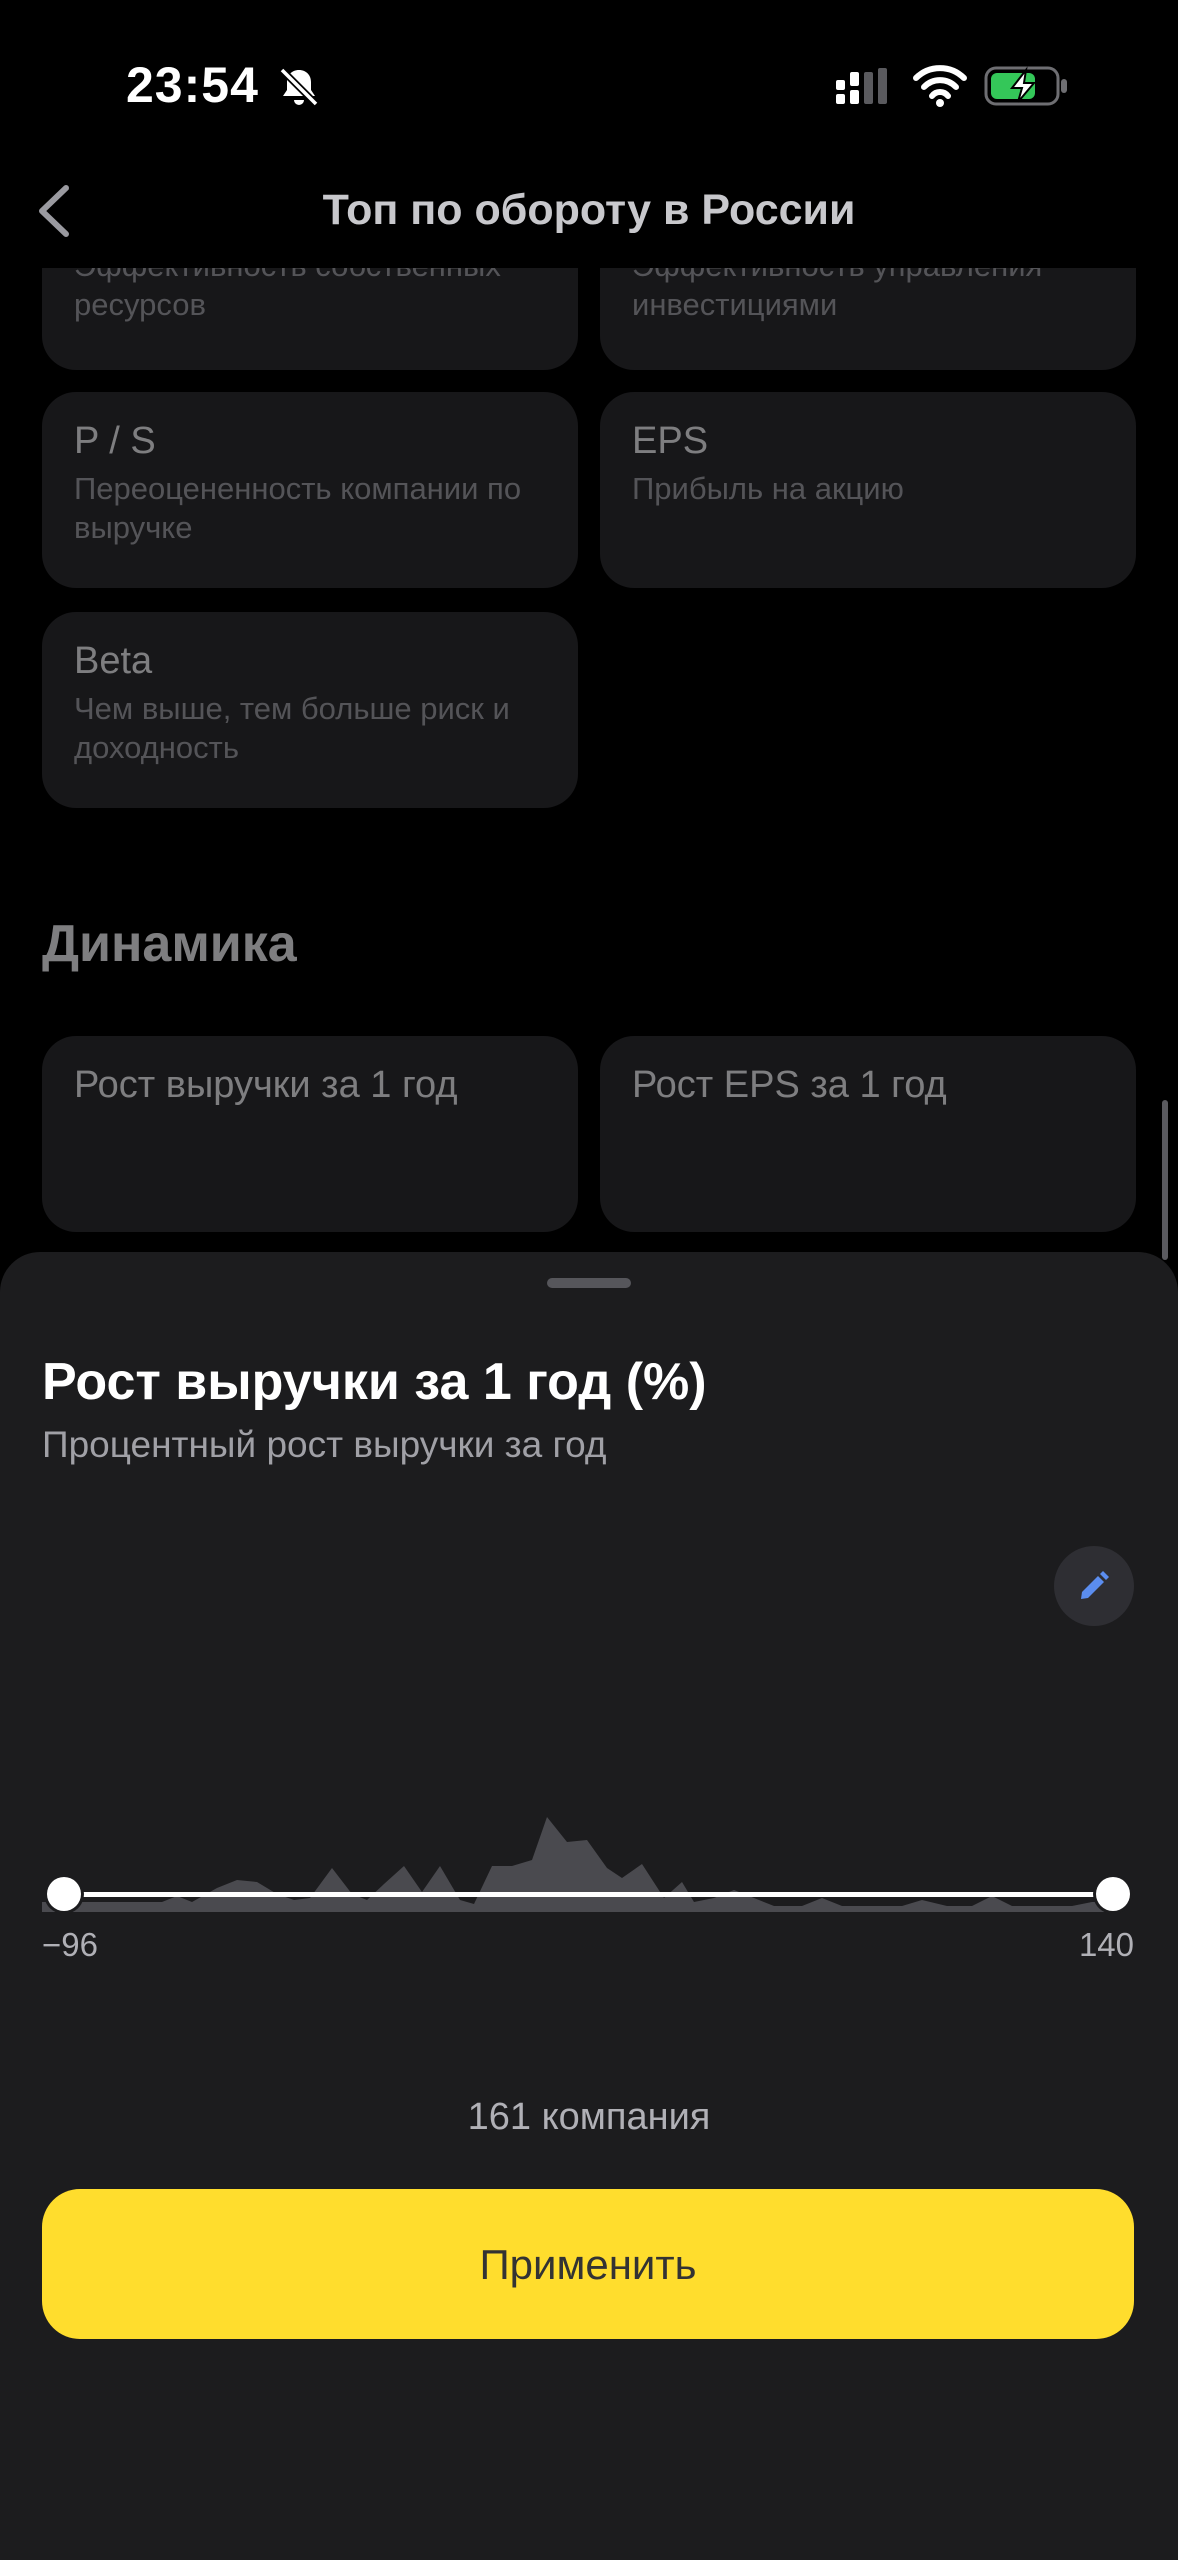 Image resolution: width=1178 pixels, height=2560 pixels. I want to click on range-slider-min-handle, so click(64, 1894).